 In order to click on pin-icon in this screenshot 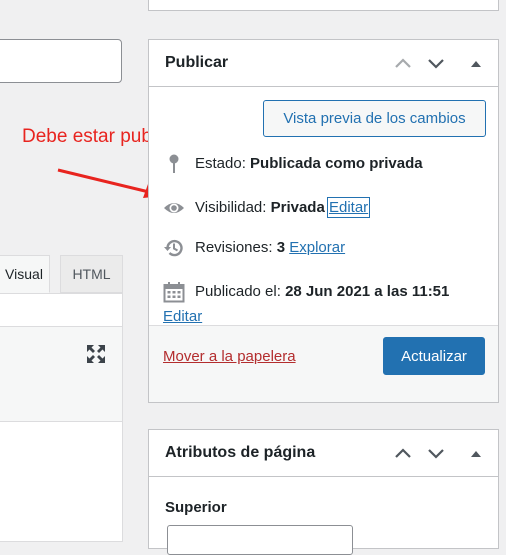, I will do `click(174, 163)`.